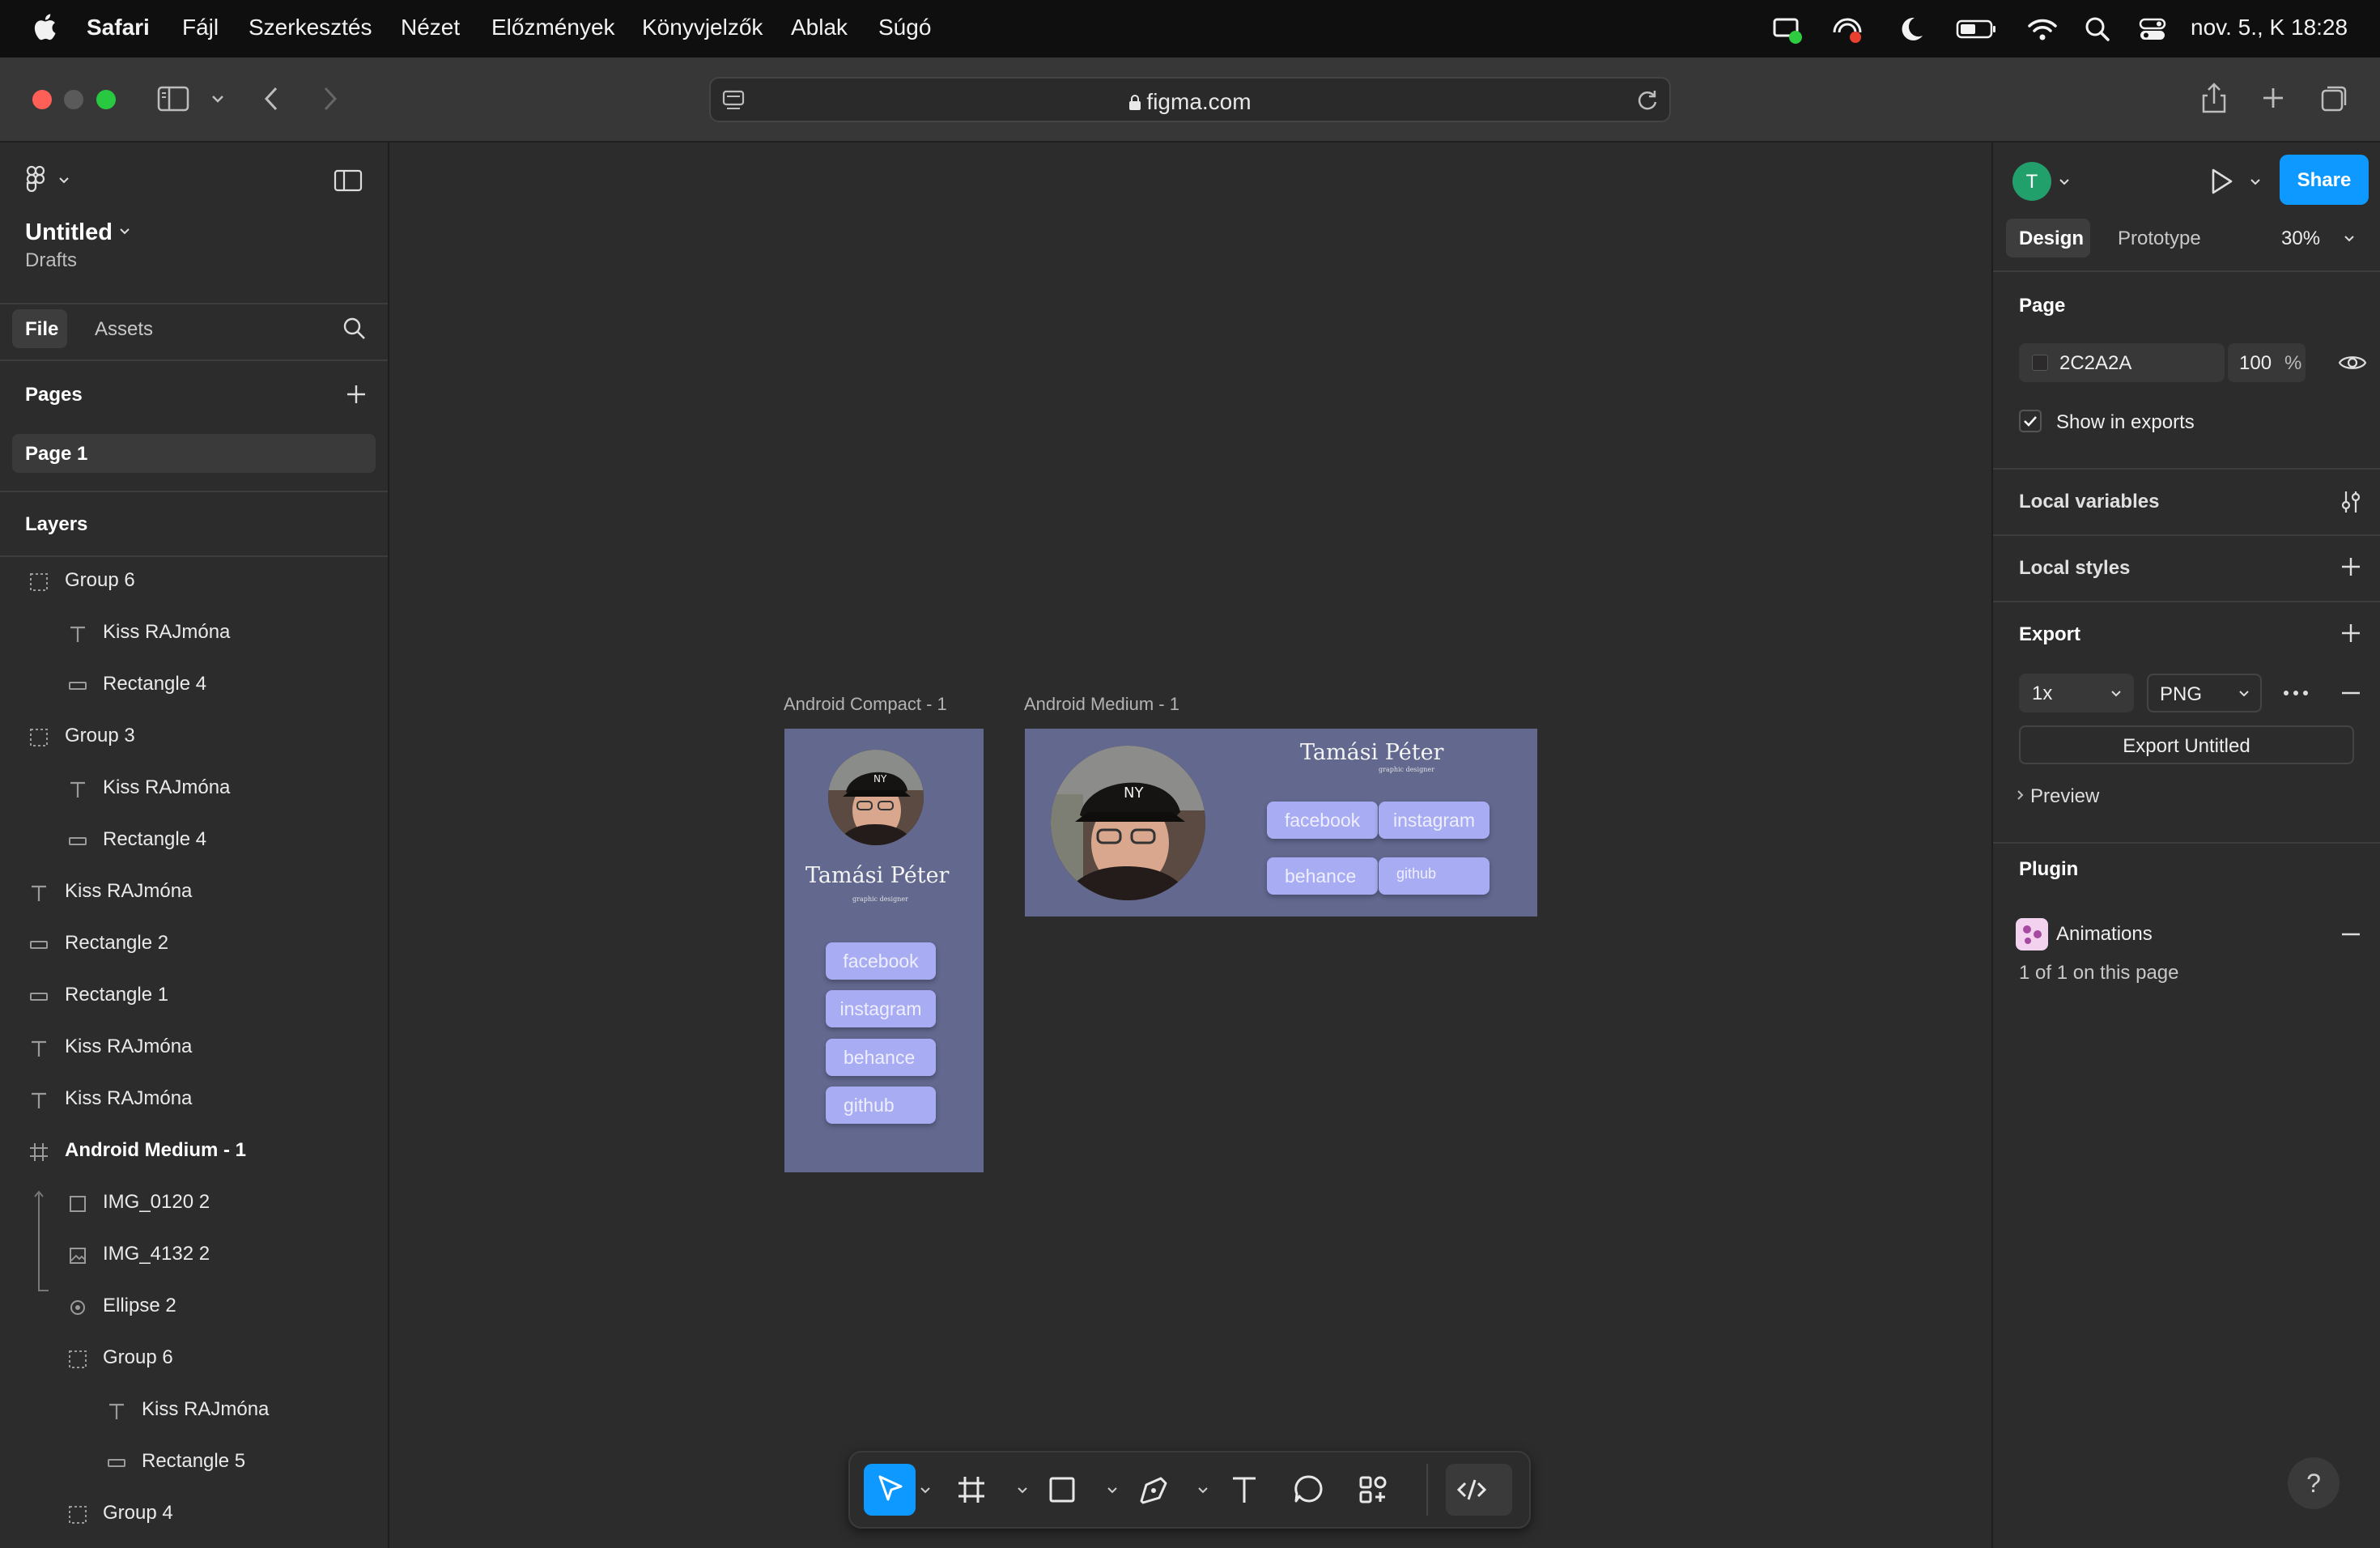  Describe the element at coordinates (2089, 502) in the screenshot. I see `local-variables-title: Local variables` at that location.